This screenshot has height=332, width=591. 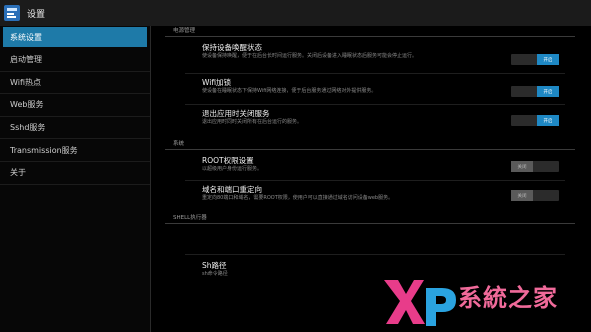 I want to click on setting-desc: 退出应用时同时关闭所有在后台运行的服务。, so click(x=252, y=122).